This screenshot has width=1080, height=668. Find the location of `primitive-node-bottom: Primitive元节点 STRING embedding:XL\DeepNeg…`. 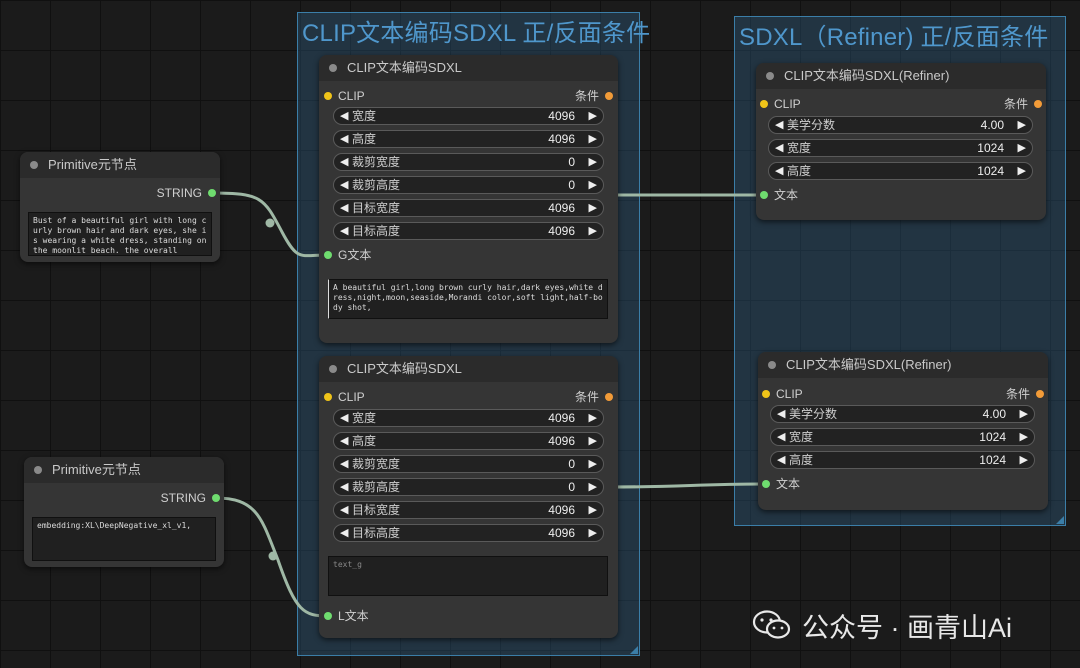

primitive-node-bottom: Primitive元节点 STRING embedding:XL\DeepNeg… is located at coordinates (124, 512).